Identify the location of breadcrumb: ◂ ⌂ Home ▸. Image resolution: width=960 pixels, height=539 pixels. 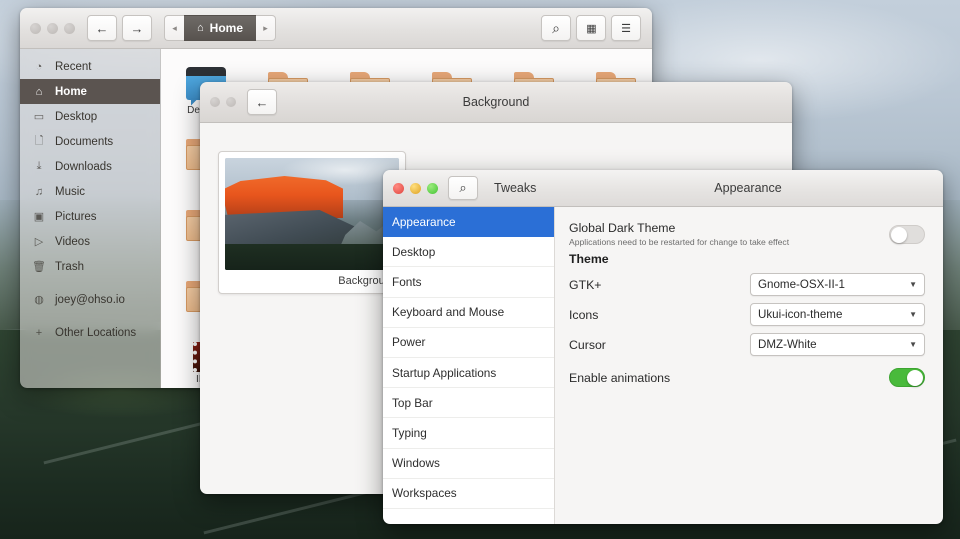
(220, 28).